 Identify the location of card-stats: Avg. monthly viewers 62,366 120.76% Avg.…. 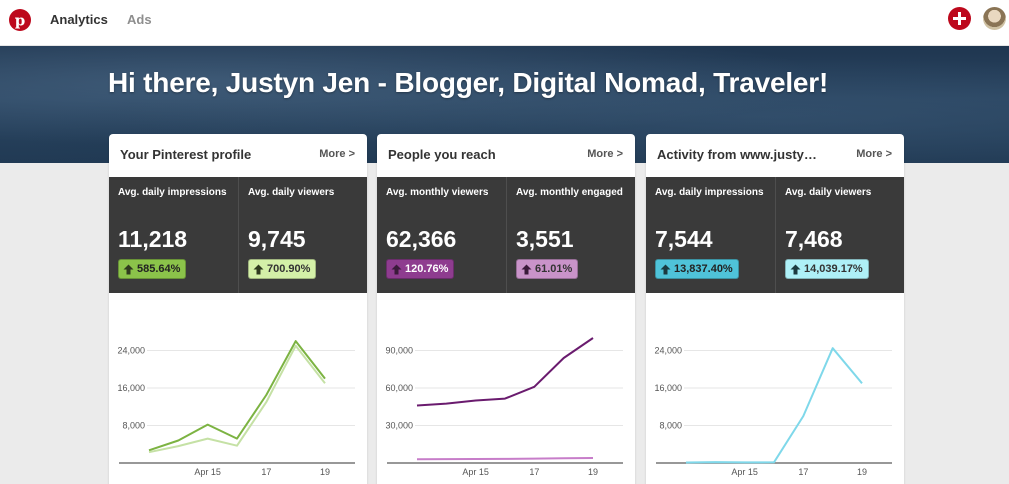
(506, 235).